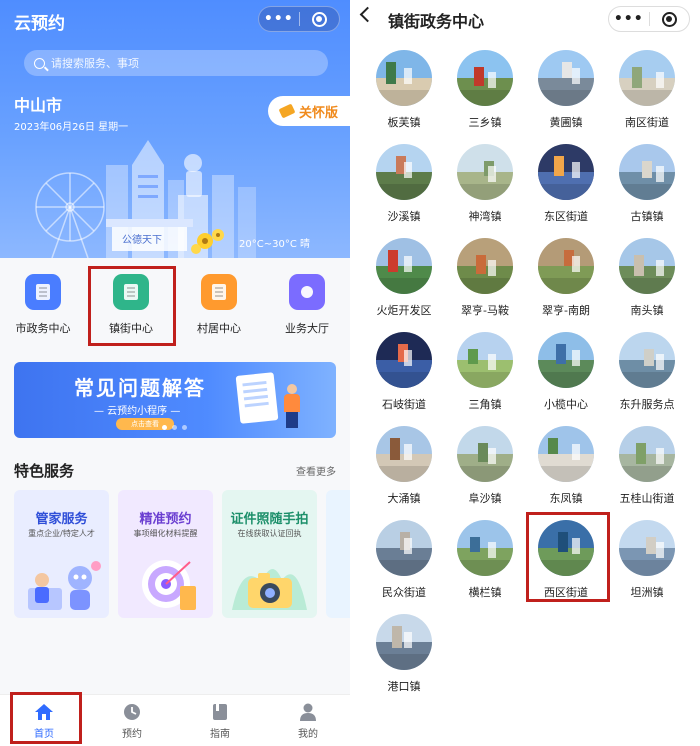  I want to click on tab-label: 预约, so click(132, 734).